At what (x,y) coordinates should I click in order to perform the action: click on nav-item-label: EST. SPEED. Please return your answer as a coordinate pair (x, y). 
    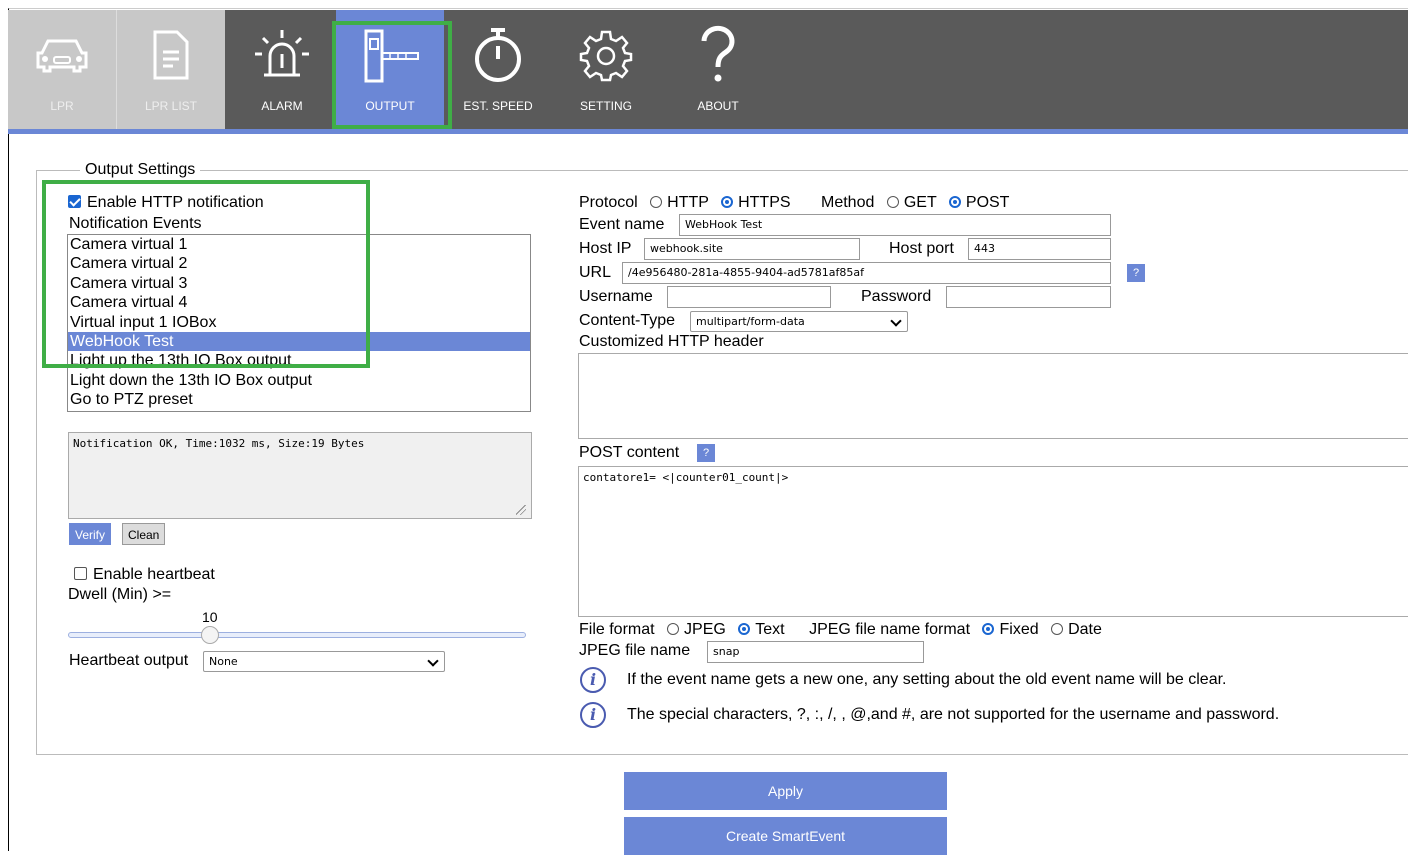
    Looking at the image, I should click on (498, 106).